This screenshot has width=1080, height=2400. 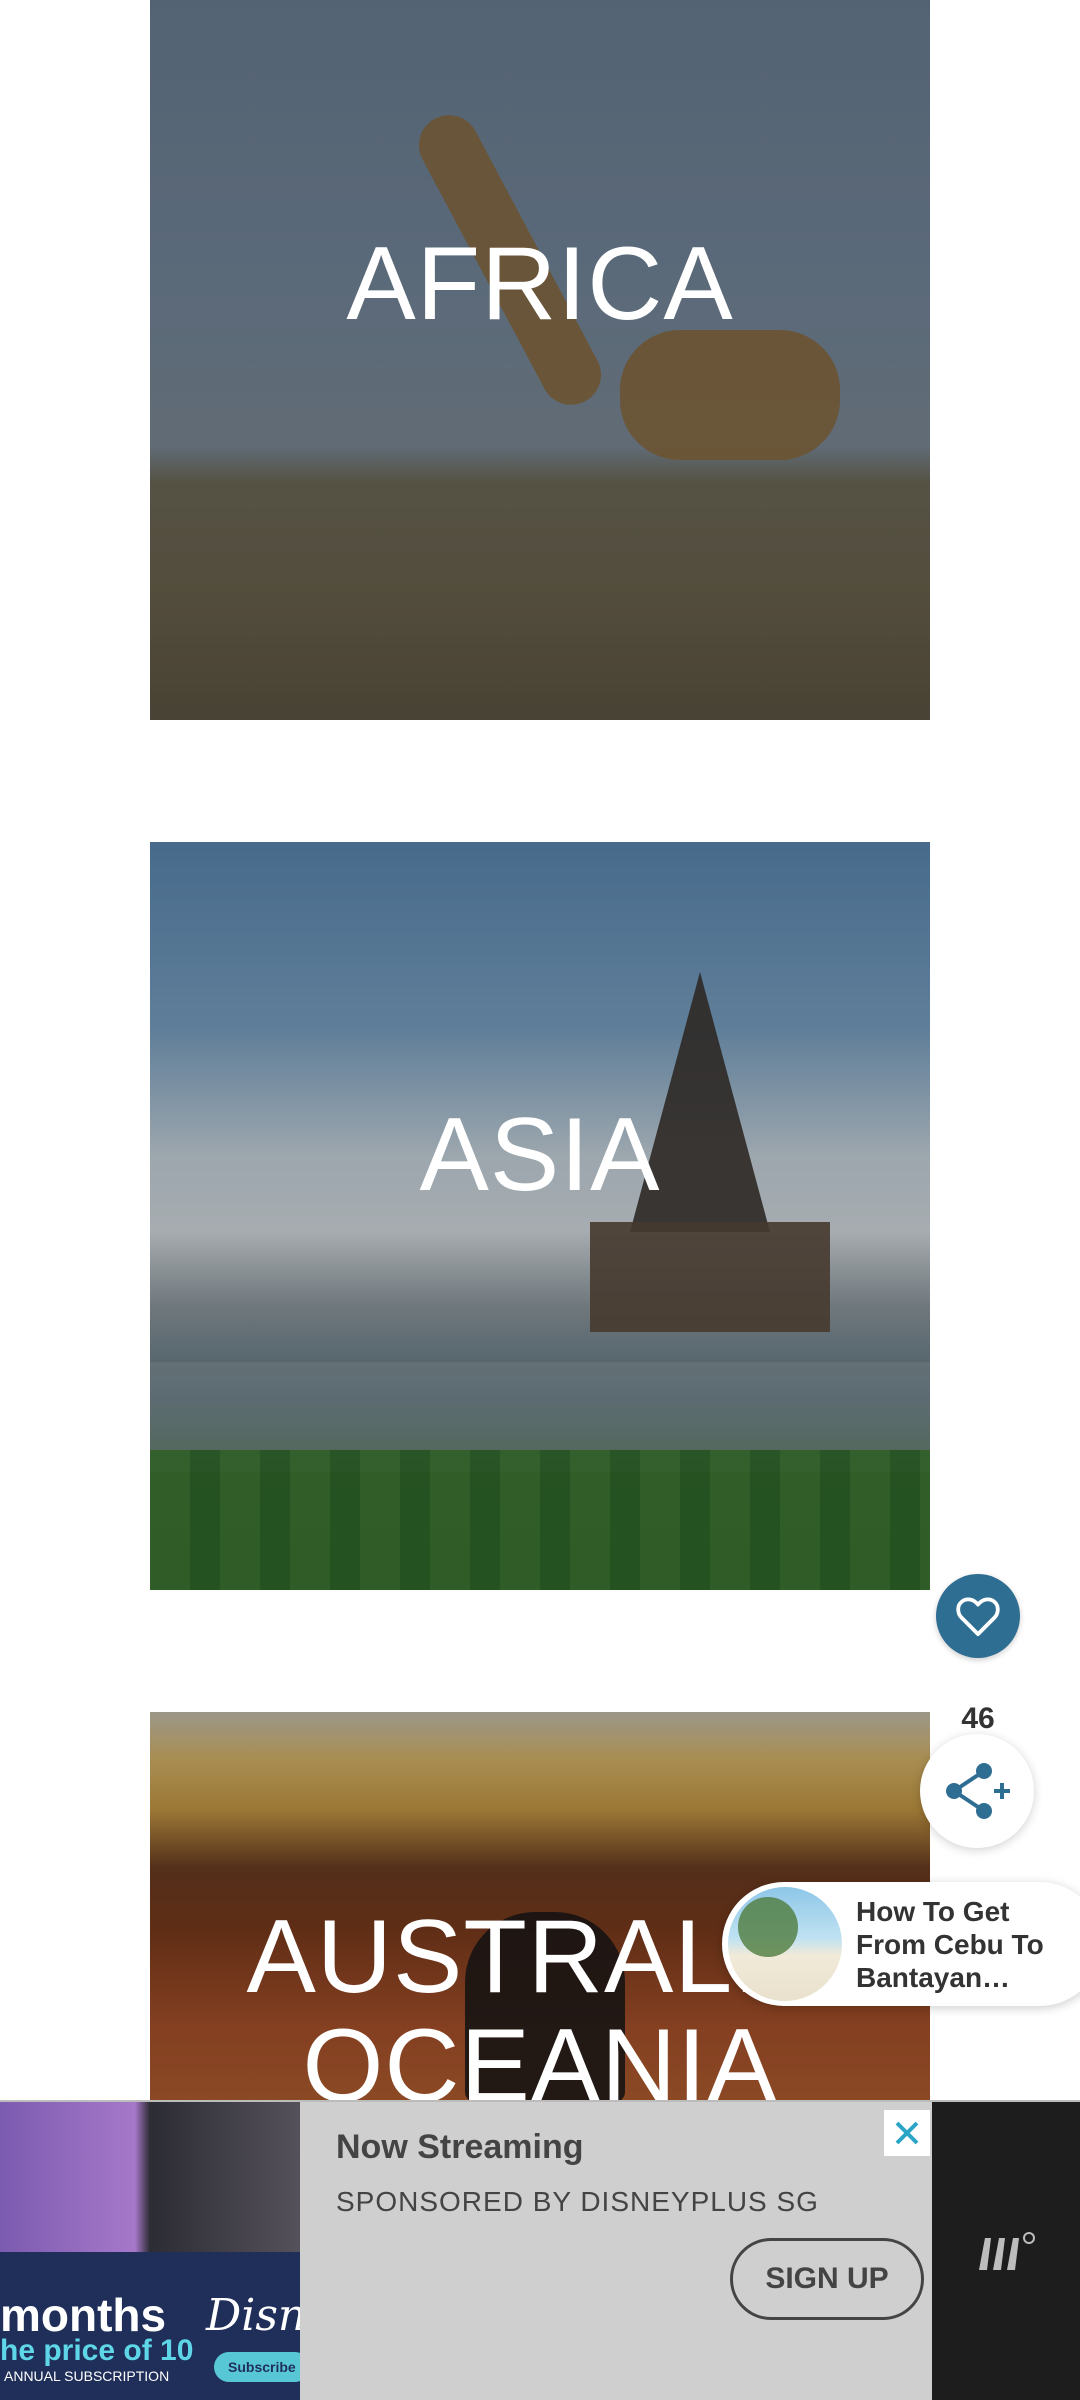 I want to click on like-button, so click(x=978, y=1616).